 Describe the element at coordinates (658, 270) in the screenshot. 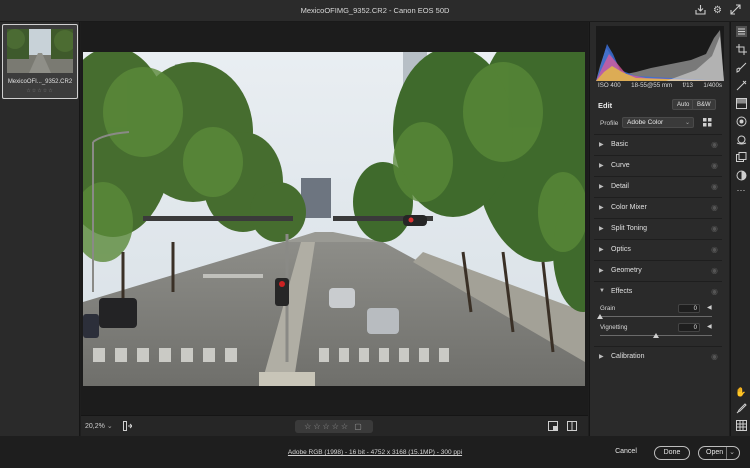

I see `section-geometry: ▶ Geometry ◉` at that location.